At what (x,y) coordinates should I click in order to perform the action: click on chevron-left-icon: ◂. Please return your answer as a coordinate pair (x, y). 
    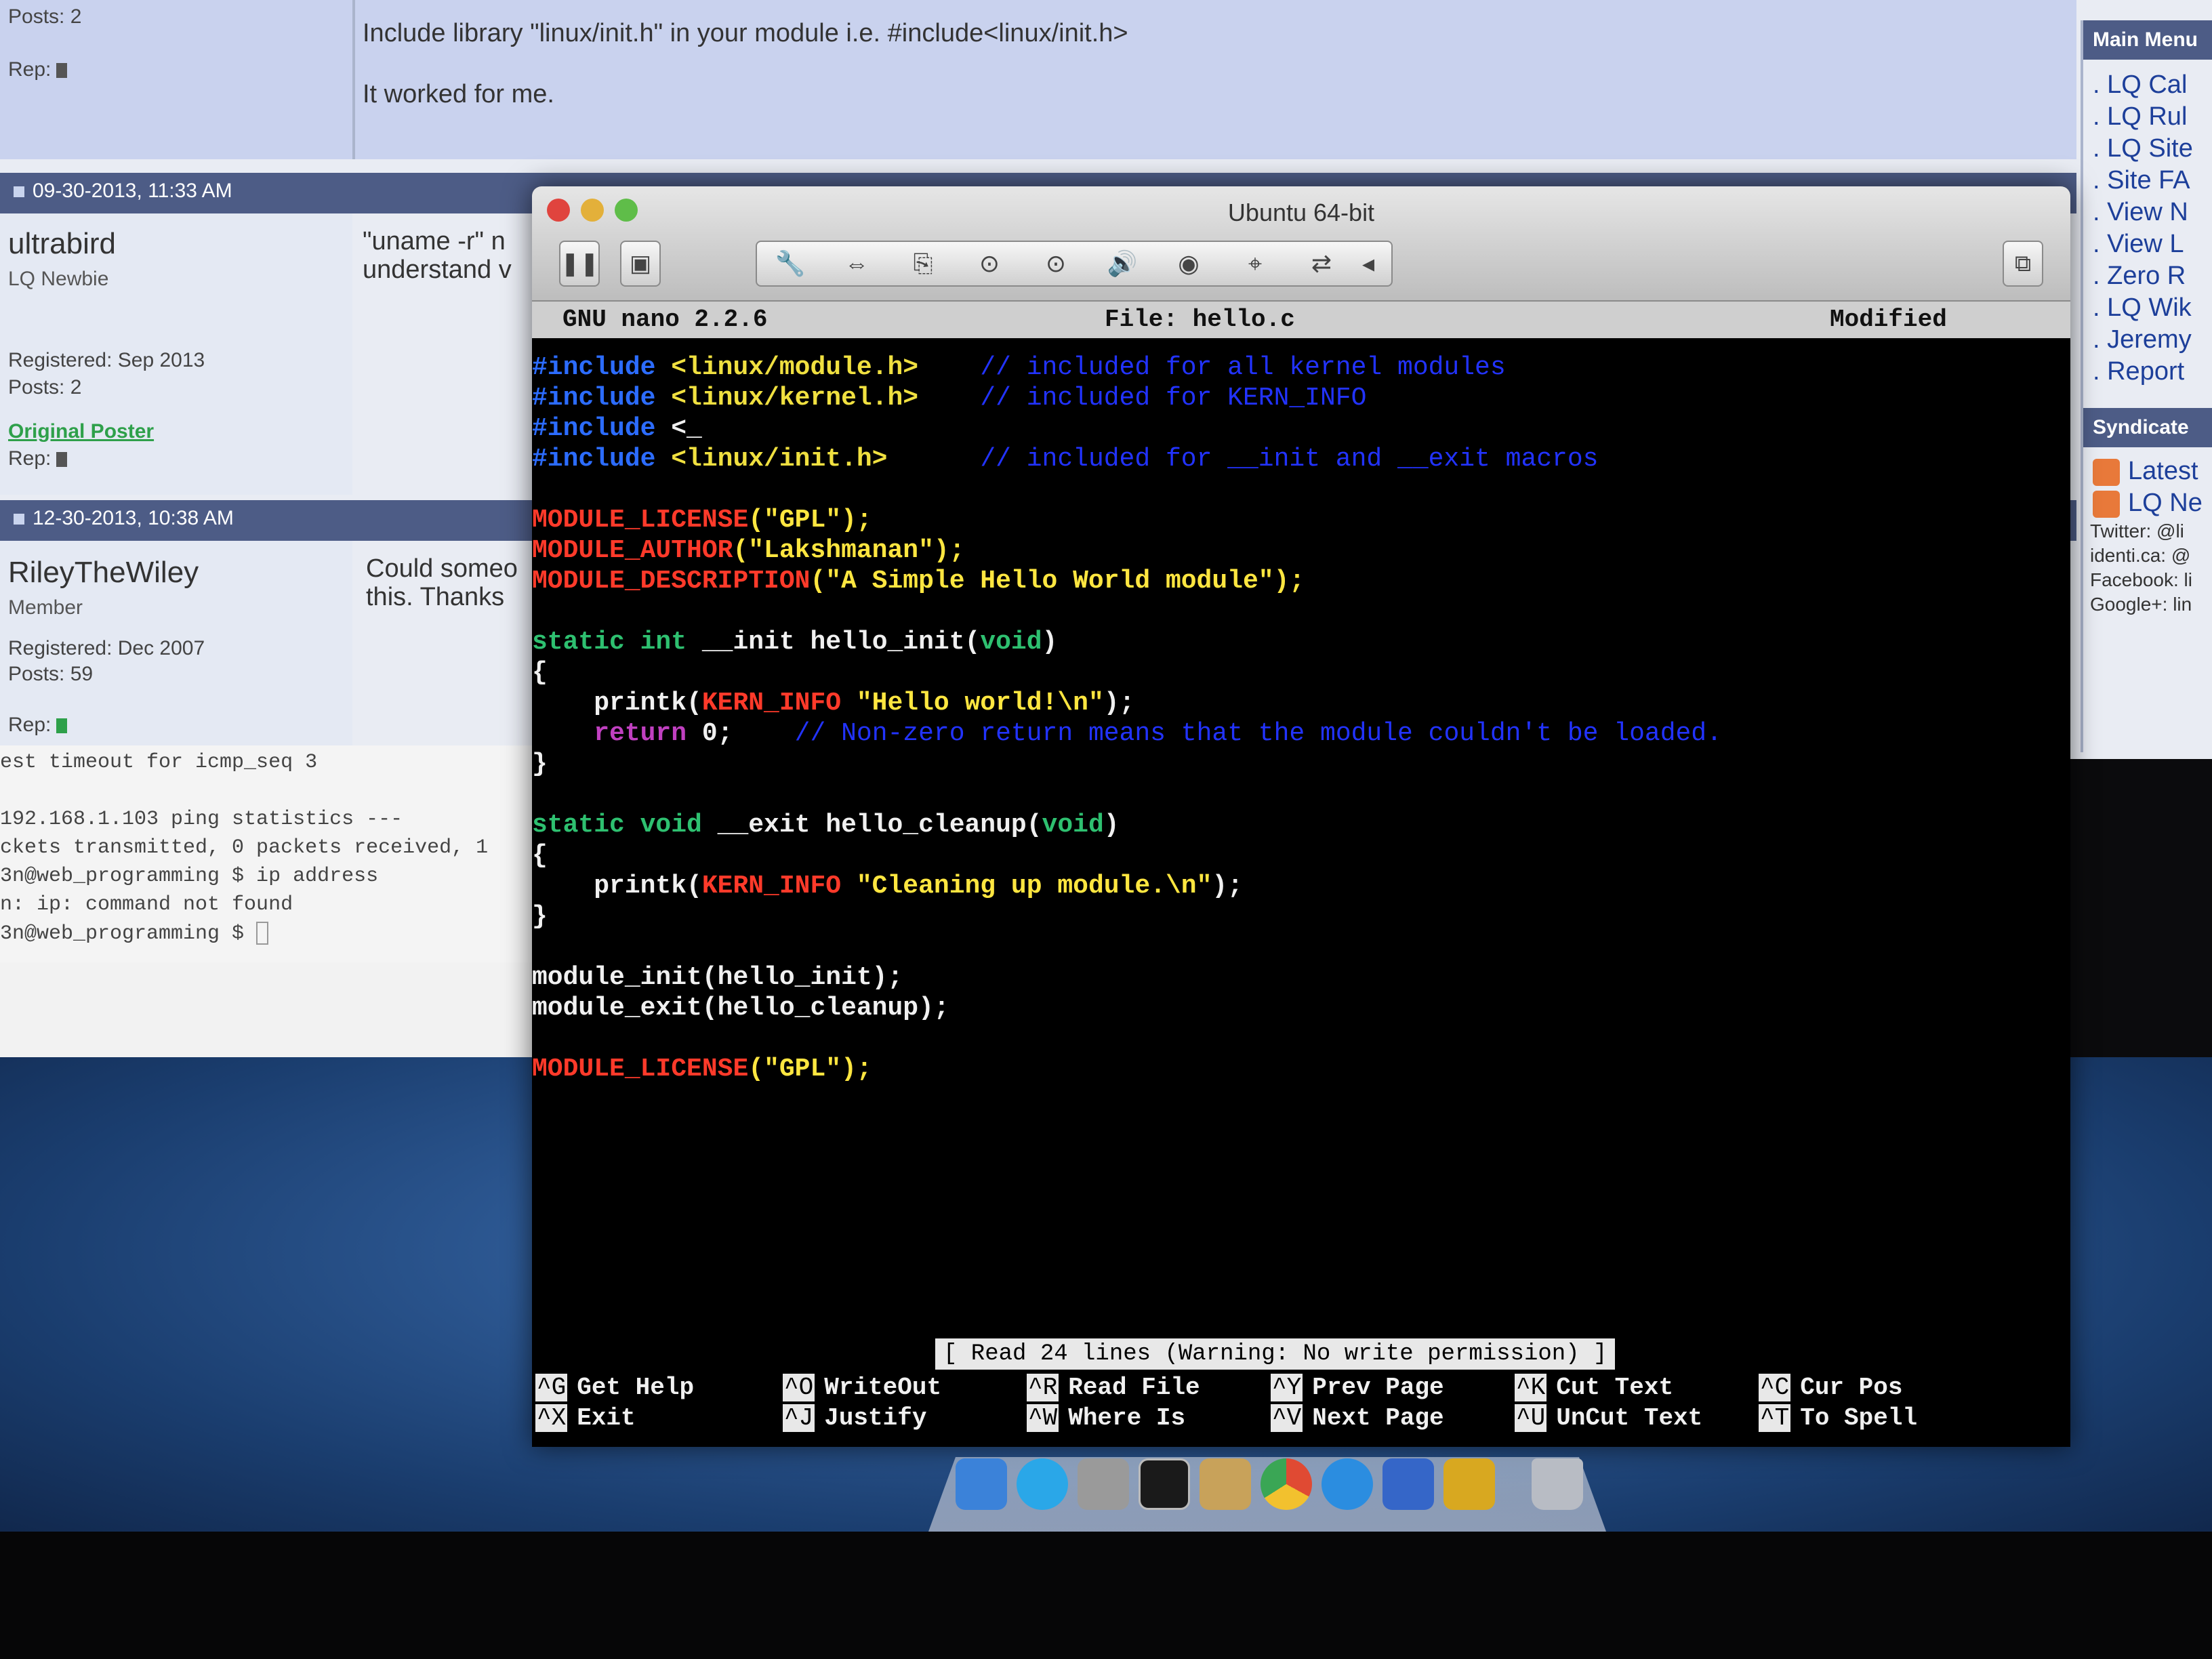
    Looking at the image, I should click on (1368, 263).